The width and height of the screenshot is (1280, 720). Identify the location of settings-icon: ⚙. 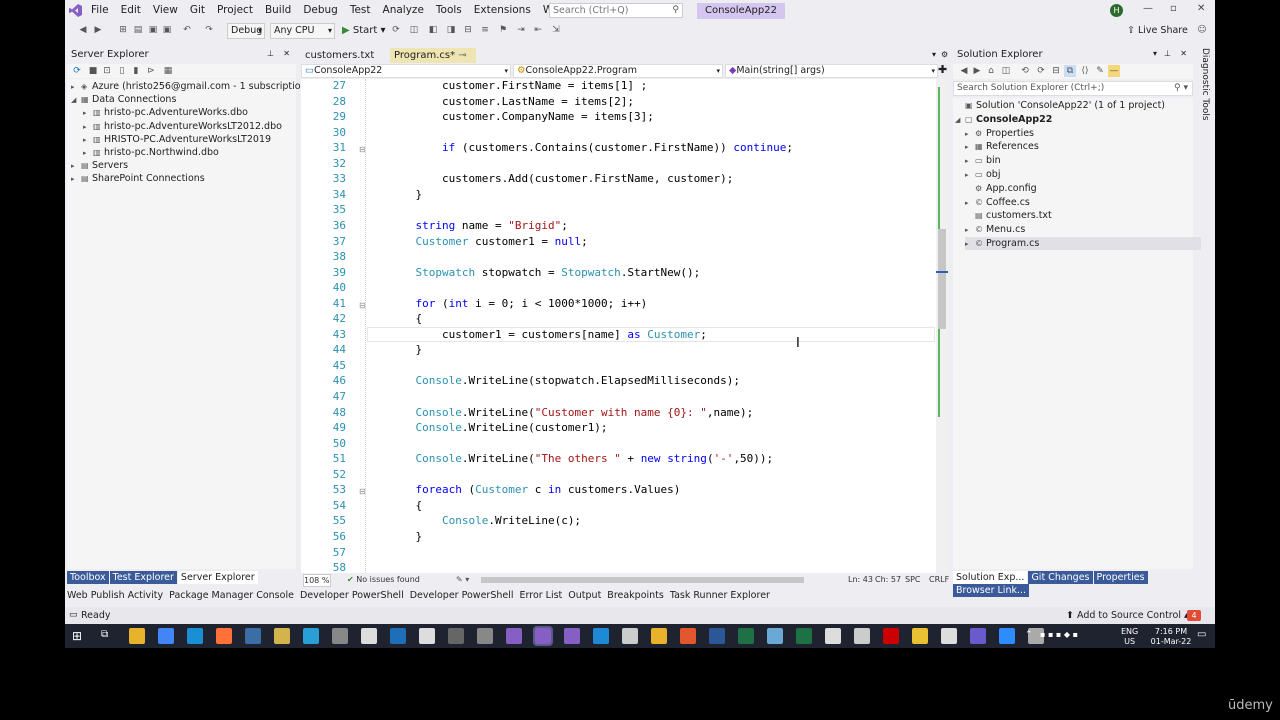
(944, 54).